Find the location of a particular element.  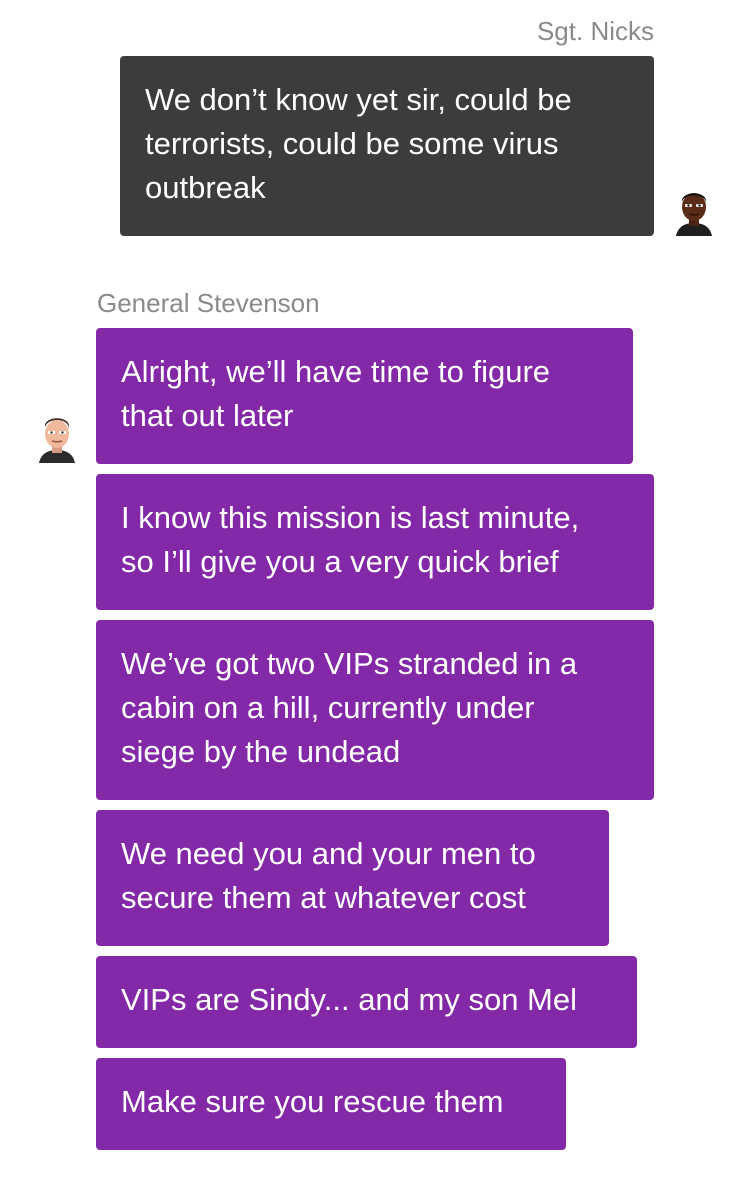

message-line: that out later is located at coordinates (207, 415).